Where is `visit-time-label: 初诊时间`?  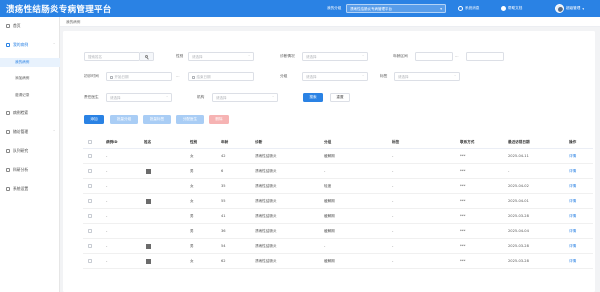
visit-time-label: 初诊时间 is located at coordinates (91, 76).